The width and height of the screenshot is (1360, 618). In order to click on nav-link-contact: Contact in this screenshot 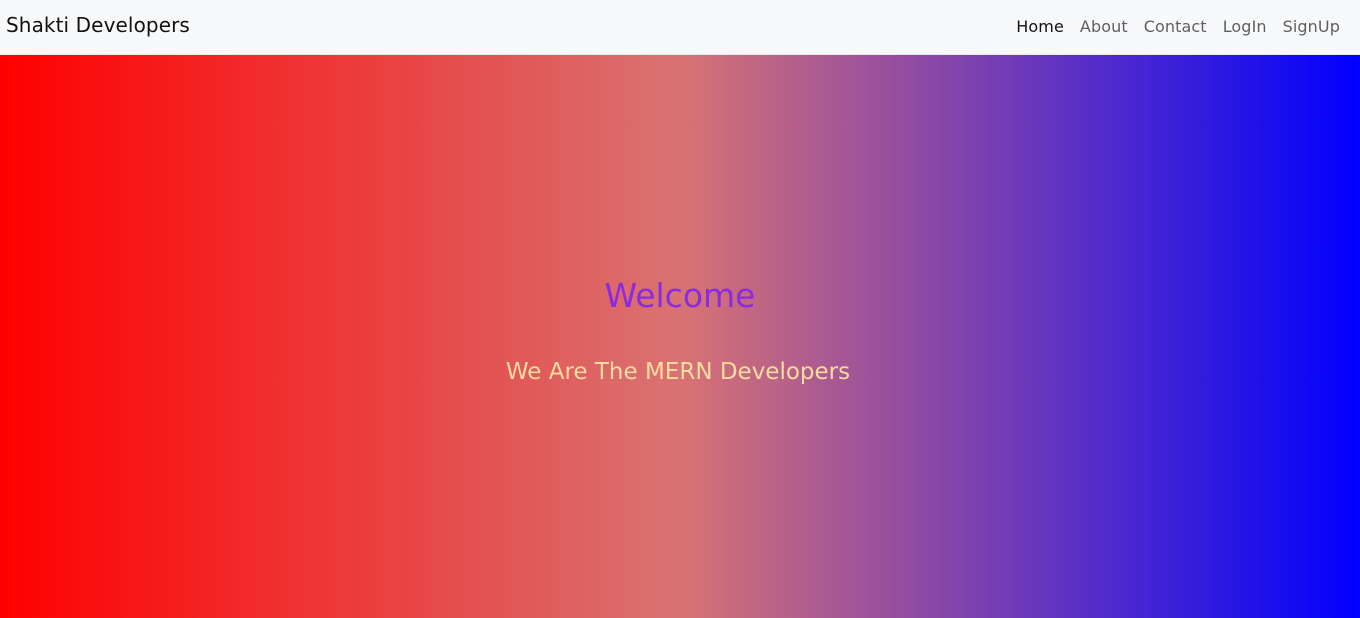, I will do `click(1175, 26)`.